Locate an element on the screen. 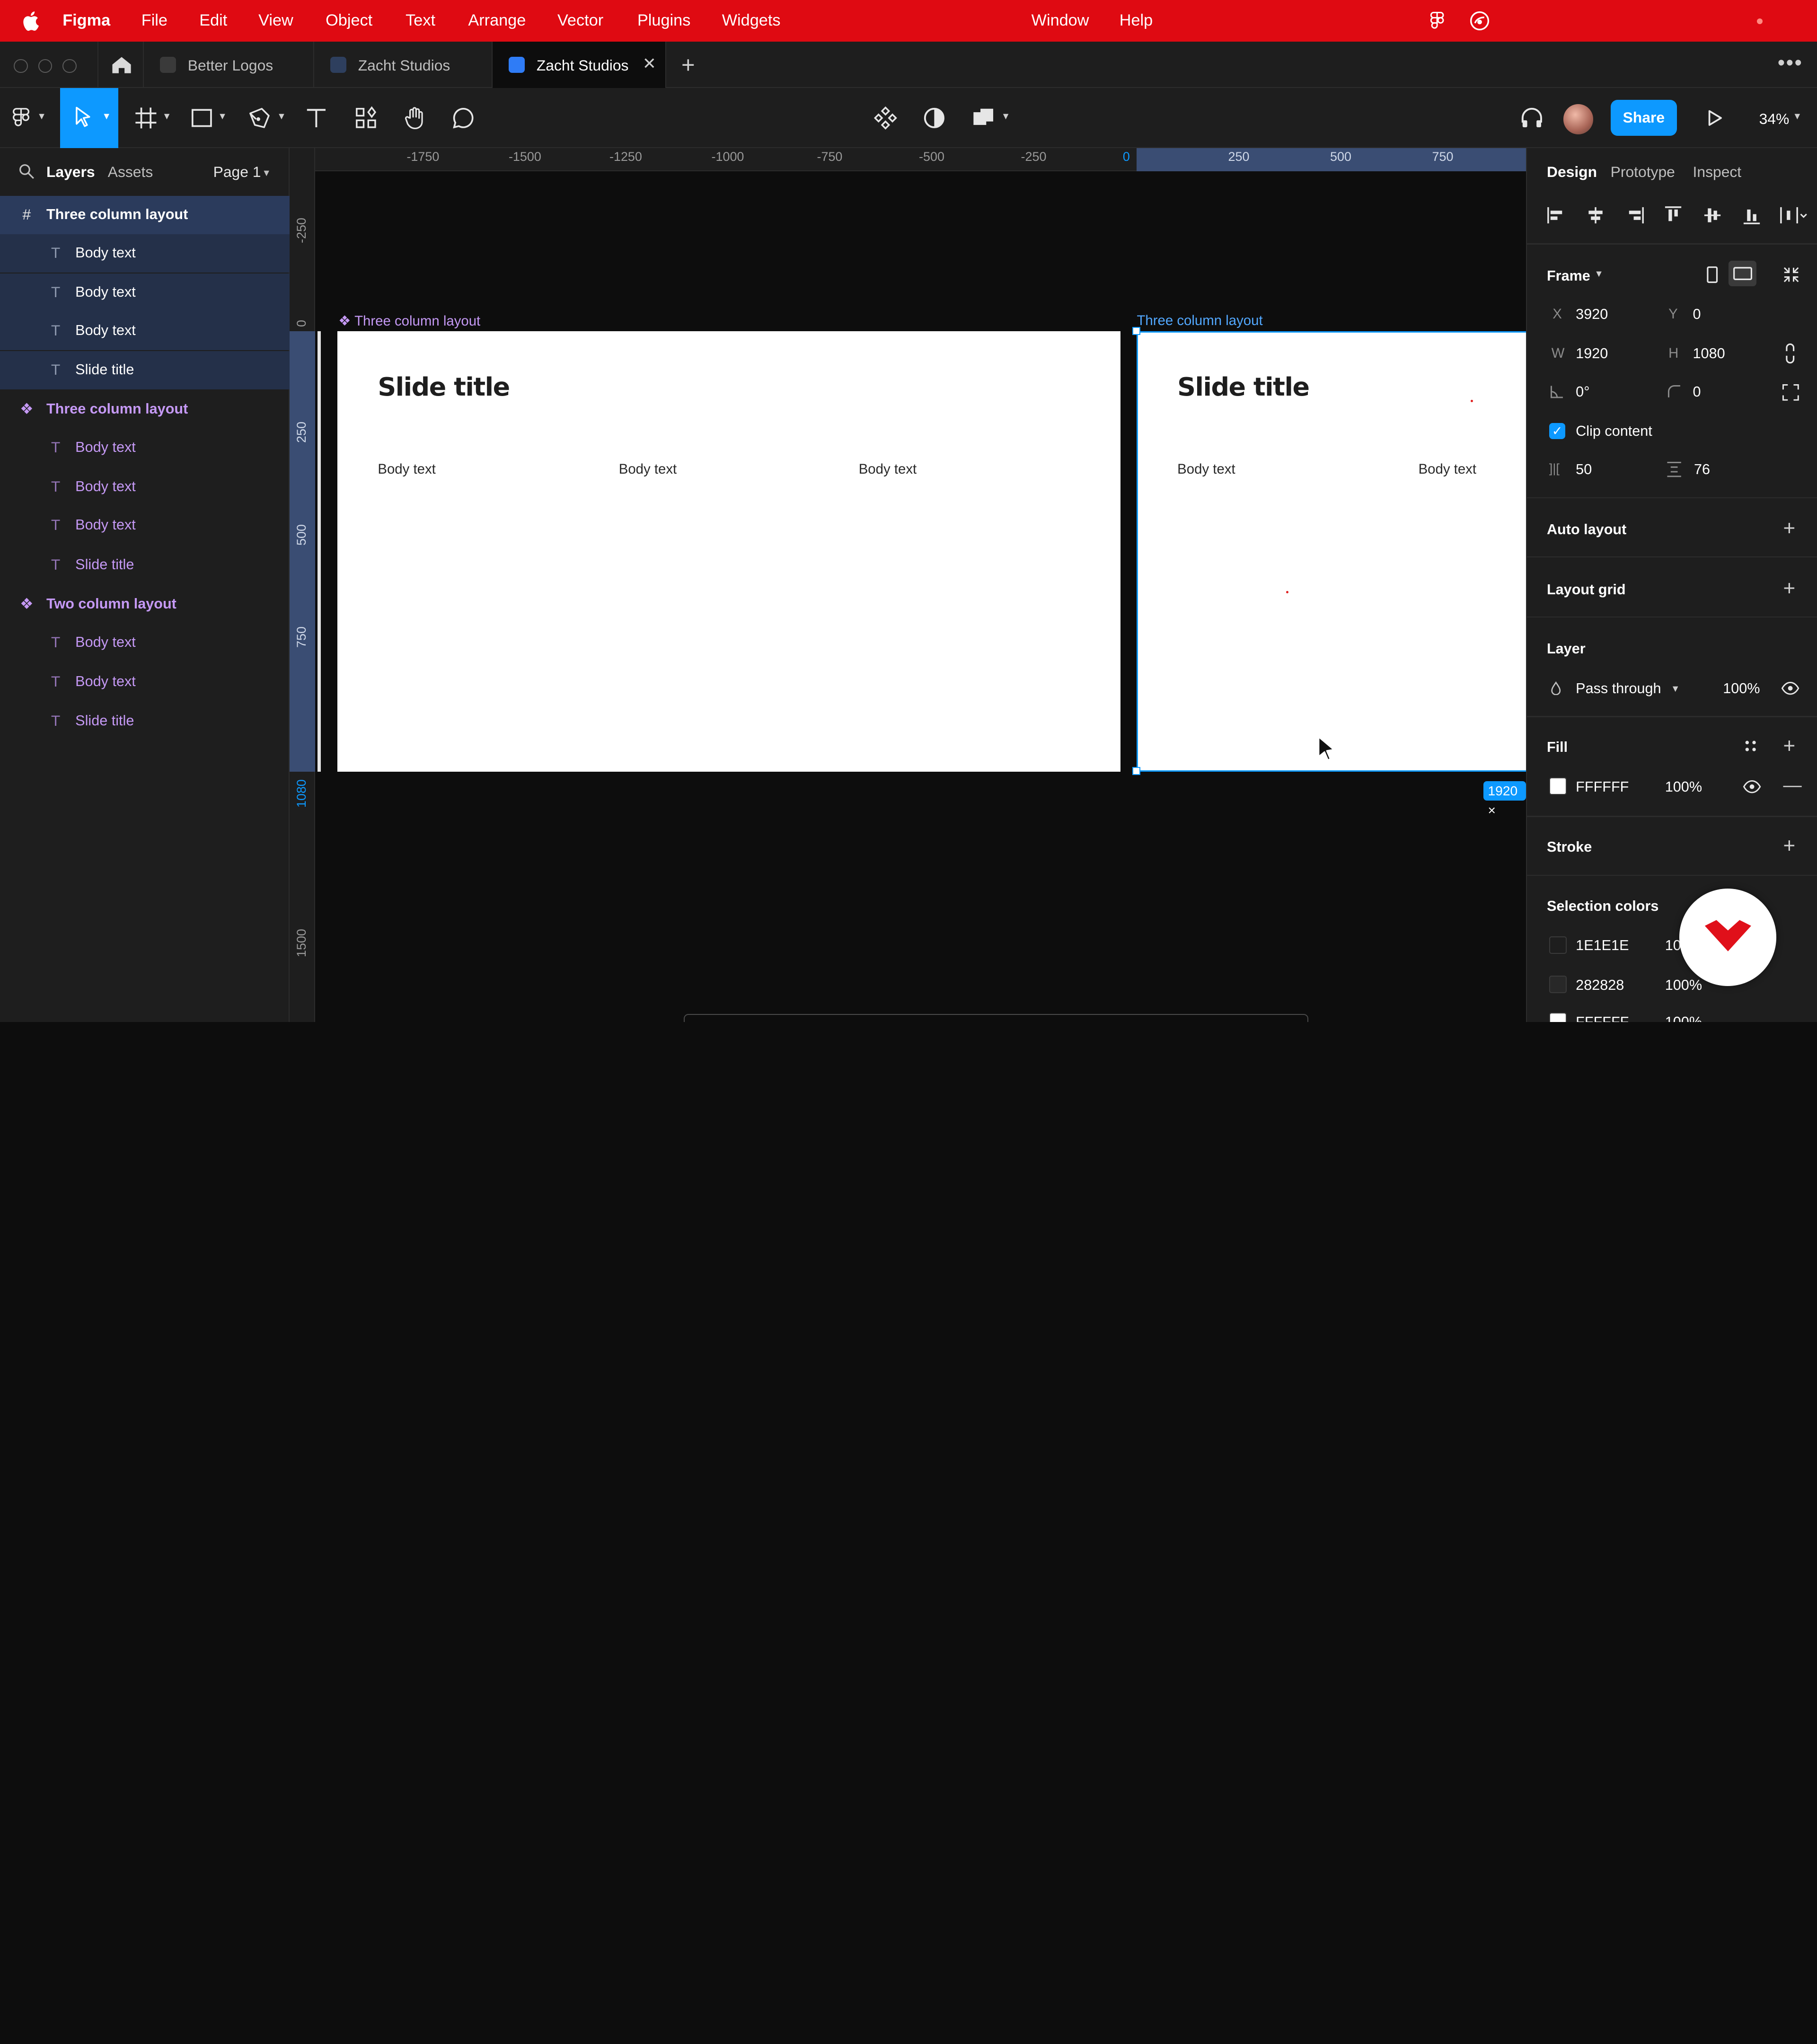 The image size is (1817, 2044). menu-plugins: Plugins is located at coordinates (664, 20).